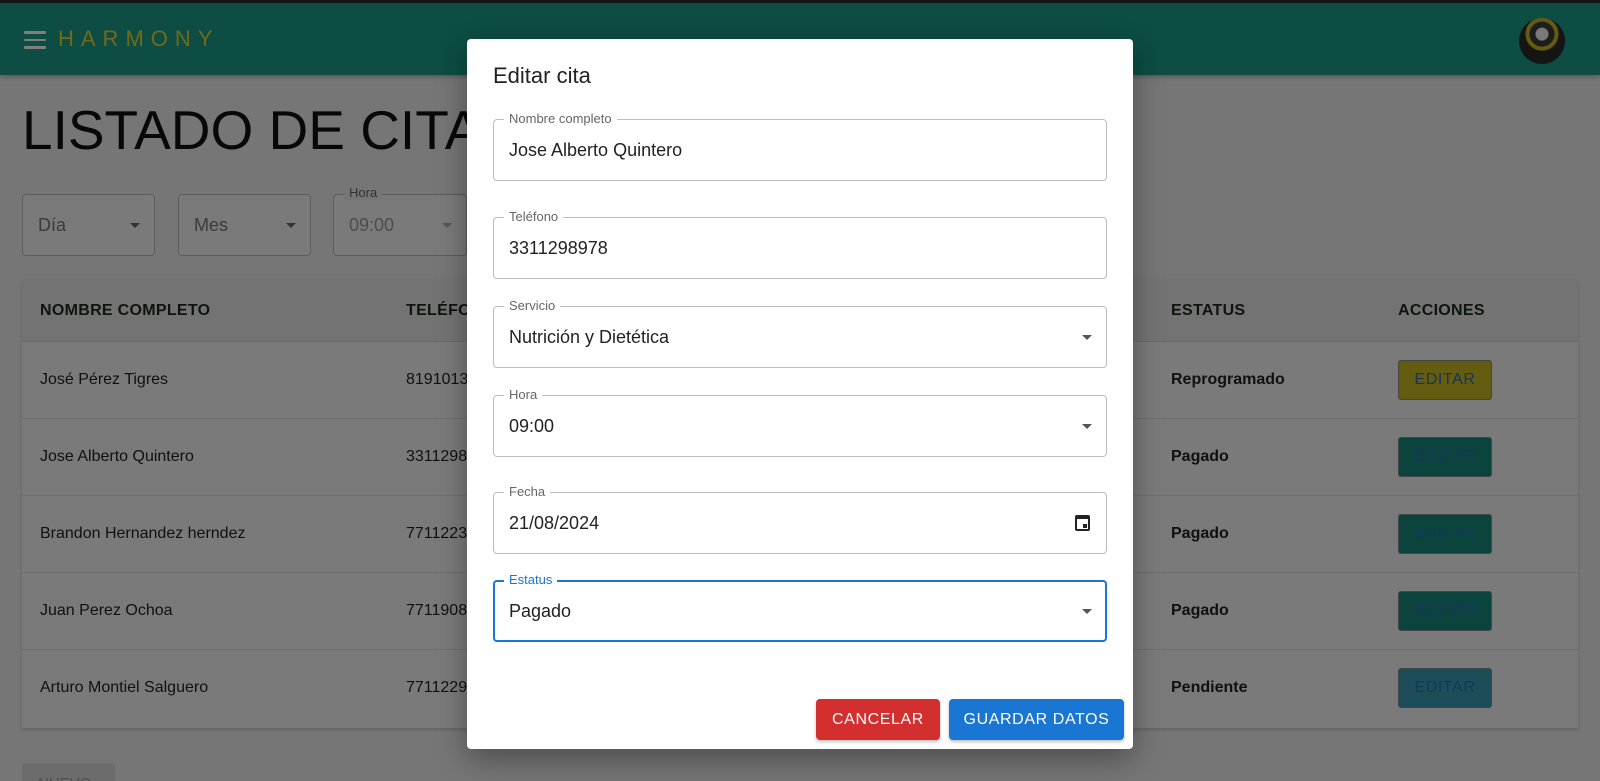  I want to click on hour-value: 09:00, so click(532, 426).